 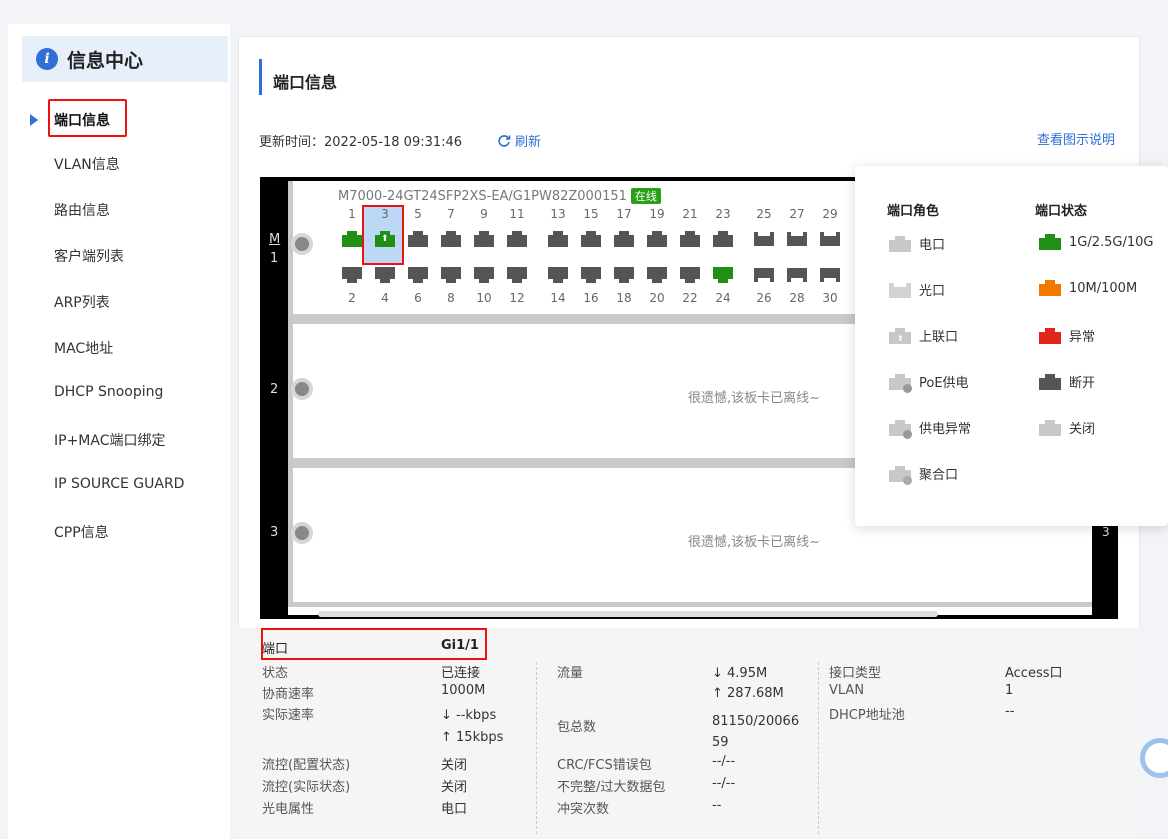 I want to click on right-slot-label: 3, so click(x=1106, y=532).